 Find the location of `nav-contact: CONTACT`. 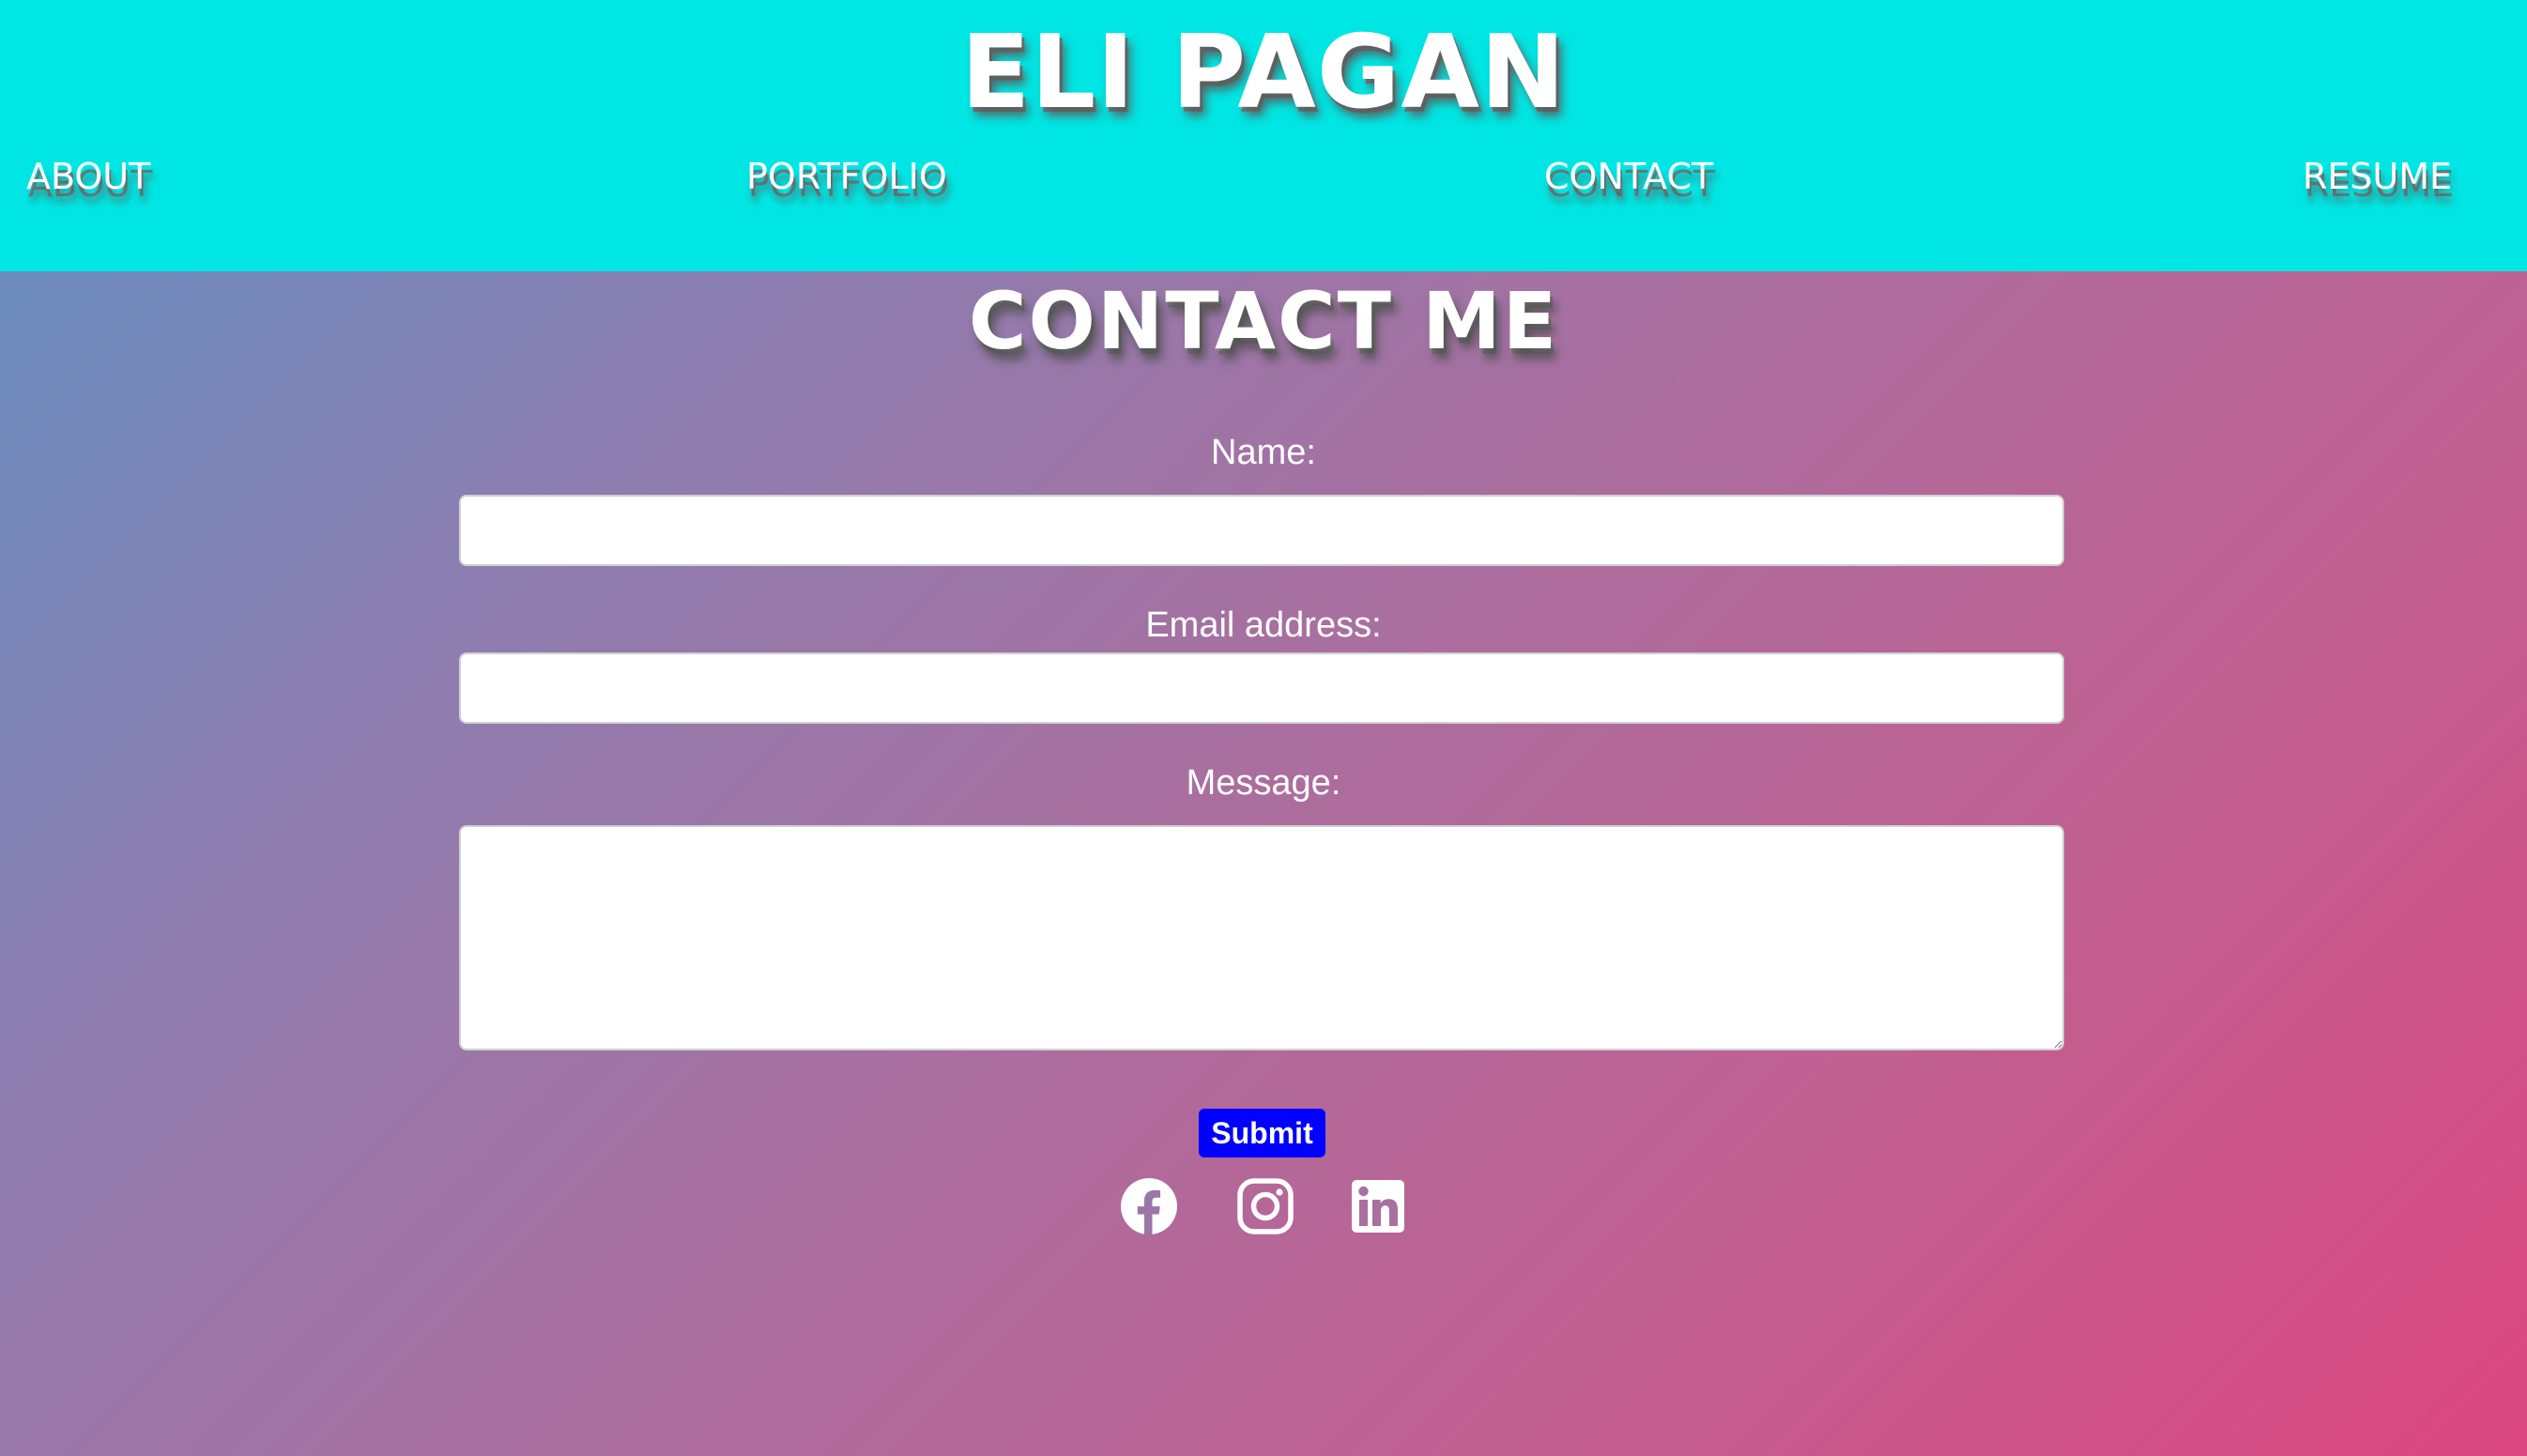

nav-contact: CONTACT is located at coordinates (1628, 176).